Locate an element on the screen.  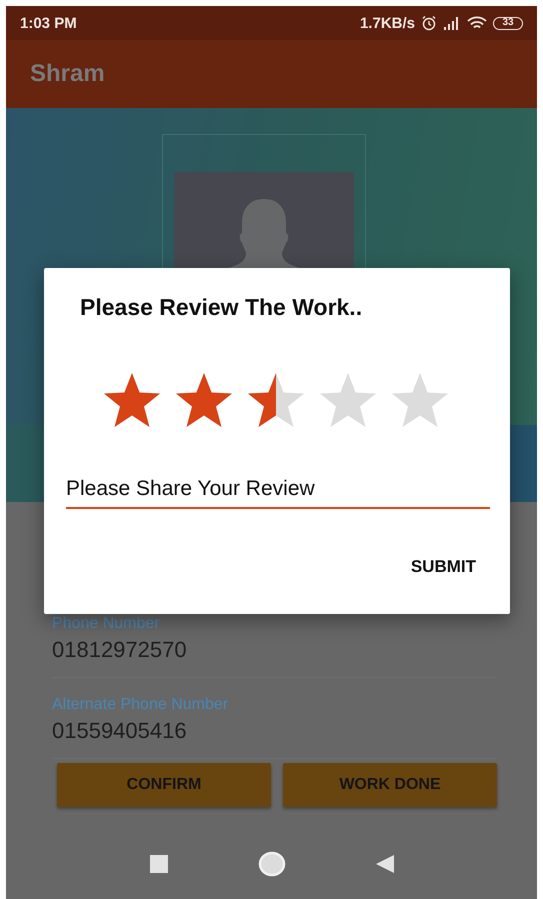
field-label: Phone Number is located at coordinates (106, 624).